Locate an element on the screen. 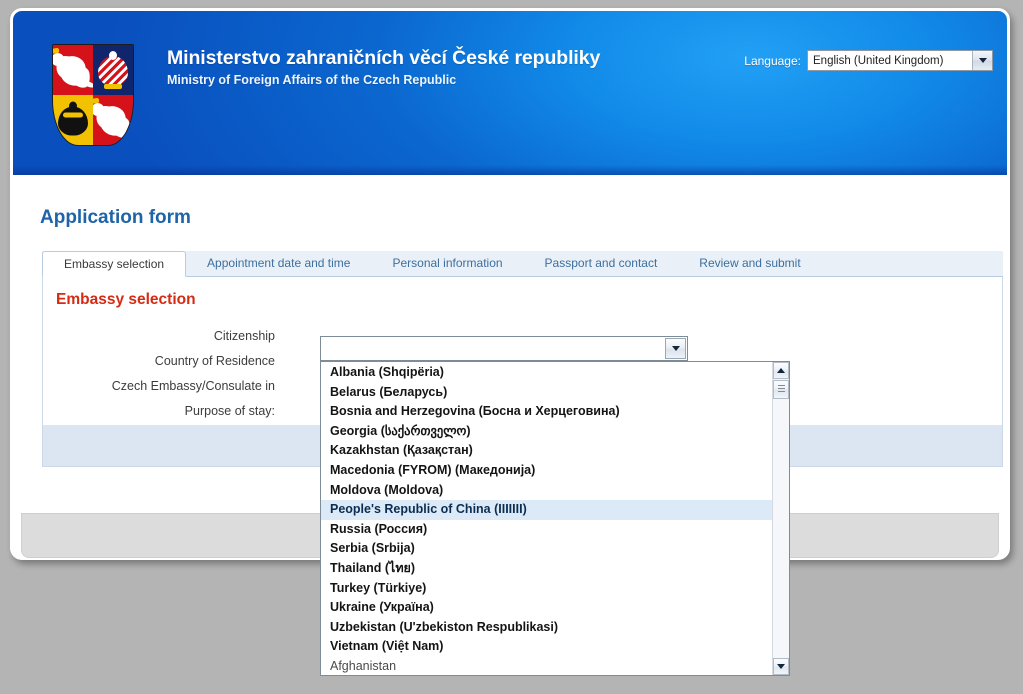 Image resolution: width=1023 pixels, height=694 pixels. tab-passport-and-contact: Passport and contact is located at coordinates (601, 263).